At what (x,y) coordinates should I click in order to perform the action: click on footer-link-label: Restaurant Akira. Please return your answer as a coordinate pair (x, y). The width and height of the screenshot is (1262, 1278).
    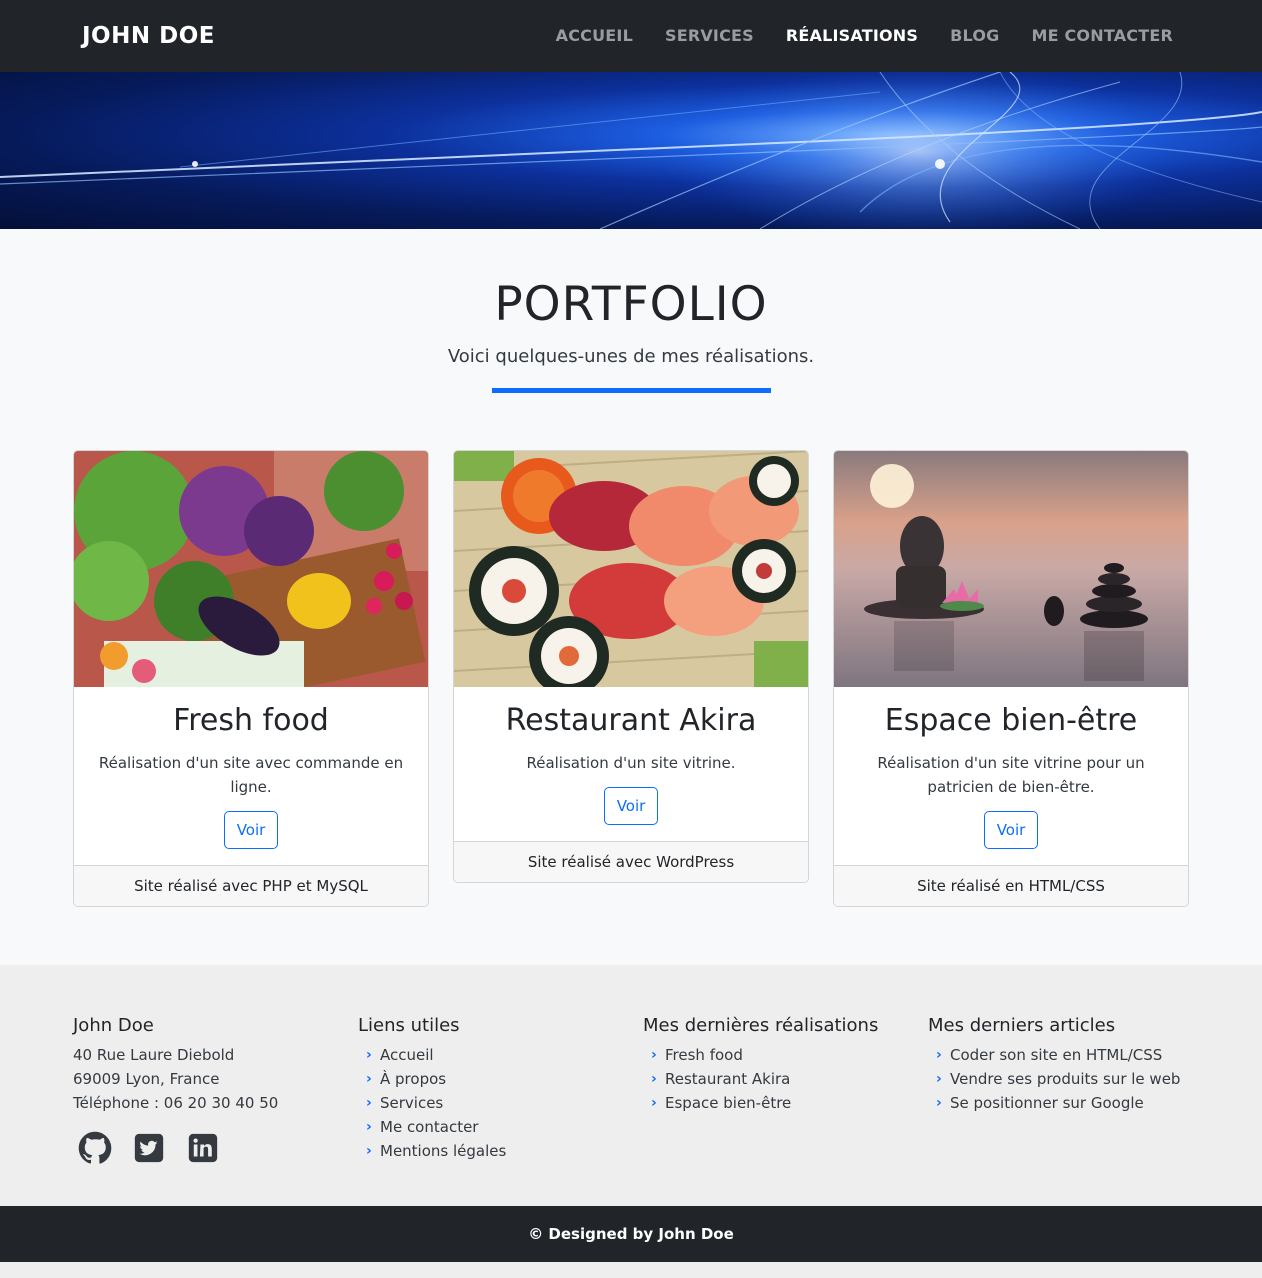
    Looking at the image, I should click on (728, 1079).